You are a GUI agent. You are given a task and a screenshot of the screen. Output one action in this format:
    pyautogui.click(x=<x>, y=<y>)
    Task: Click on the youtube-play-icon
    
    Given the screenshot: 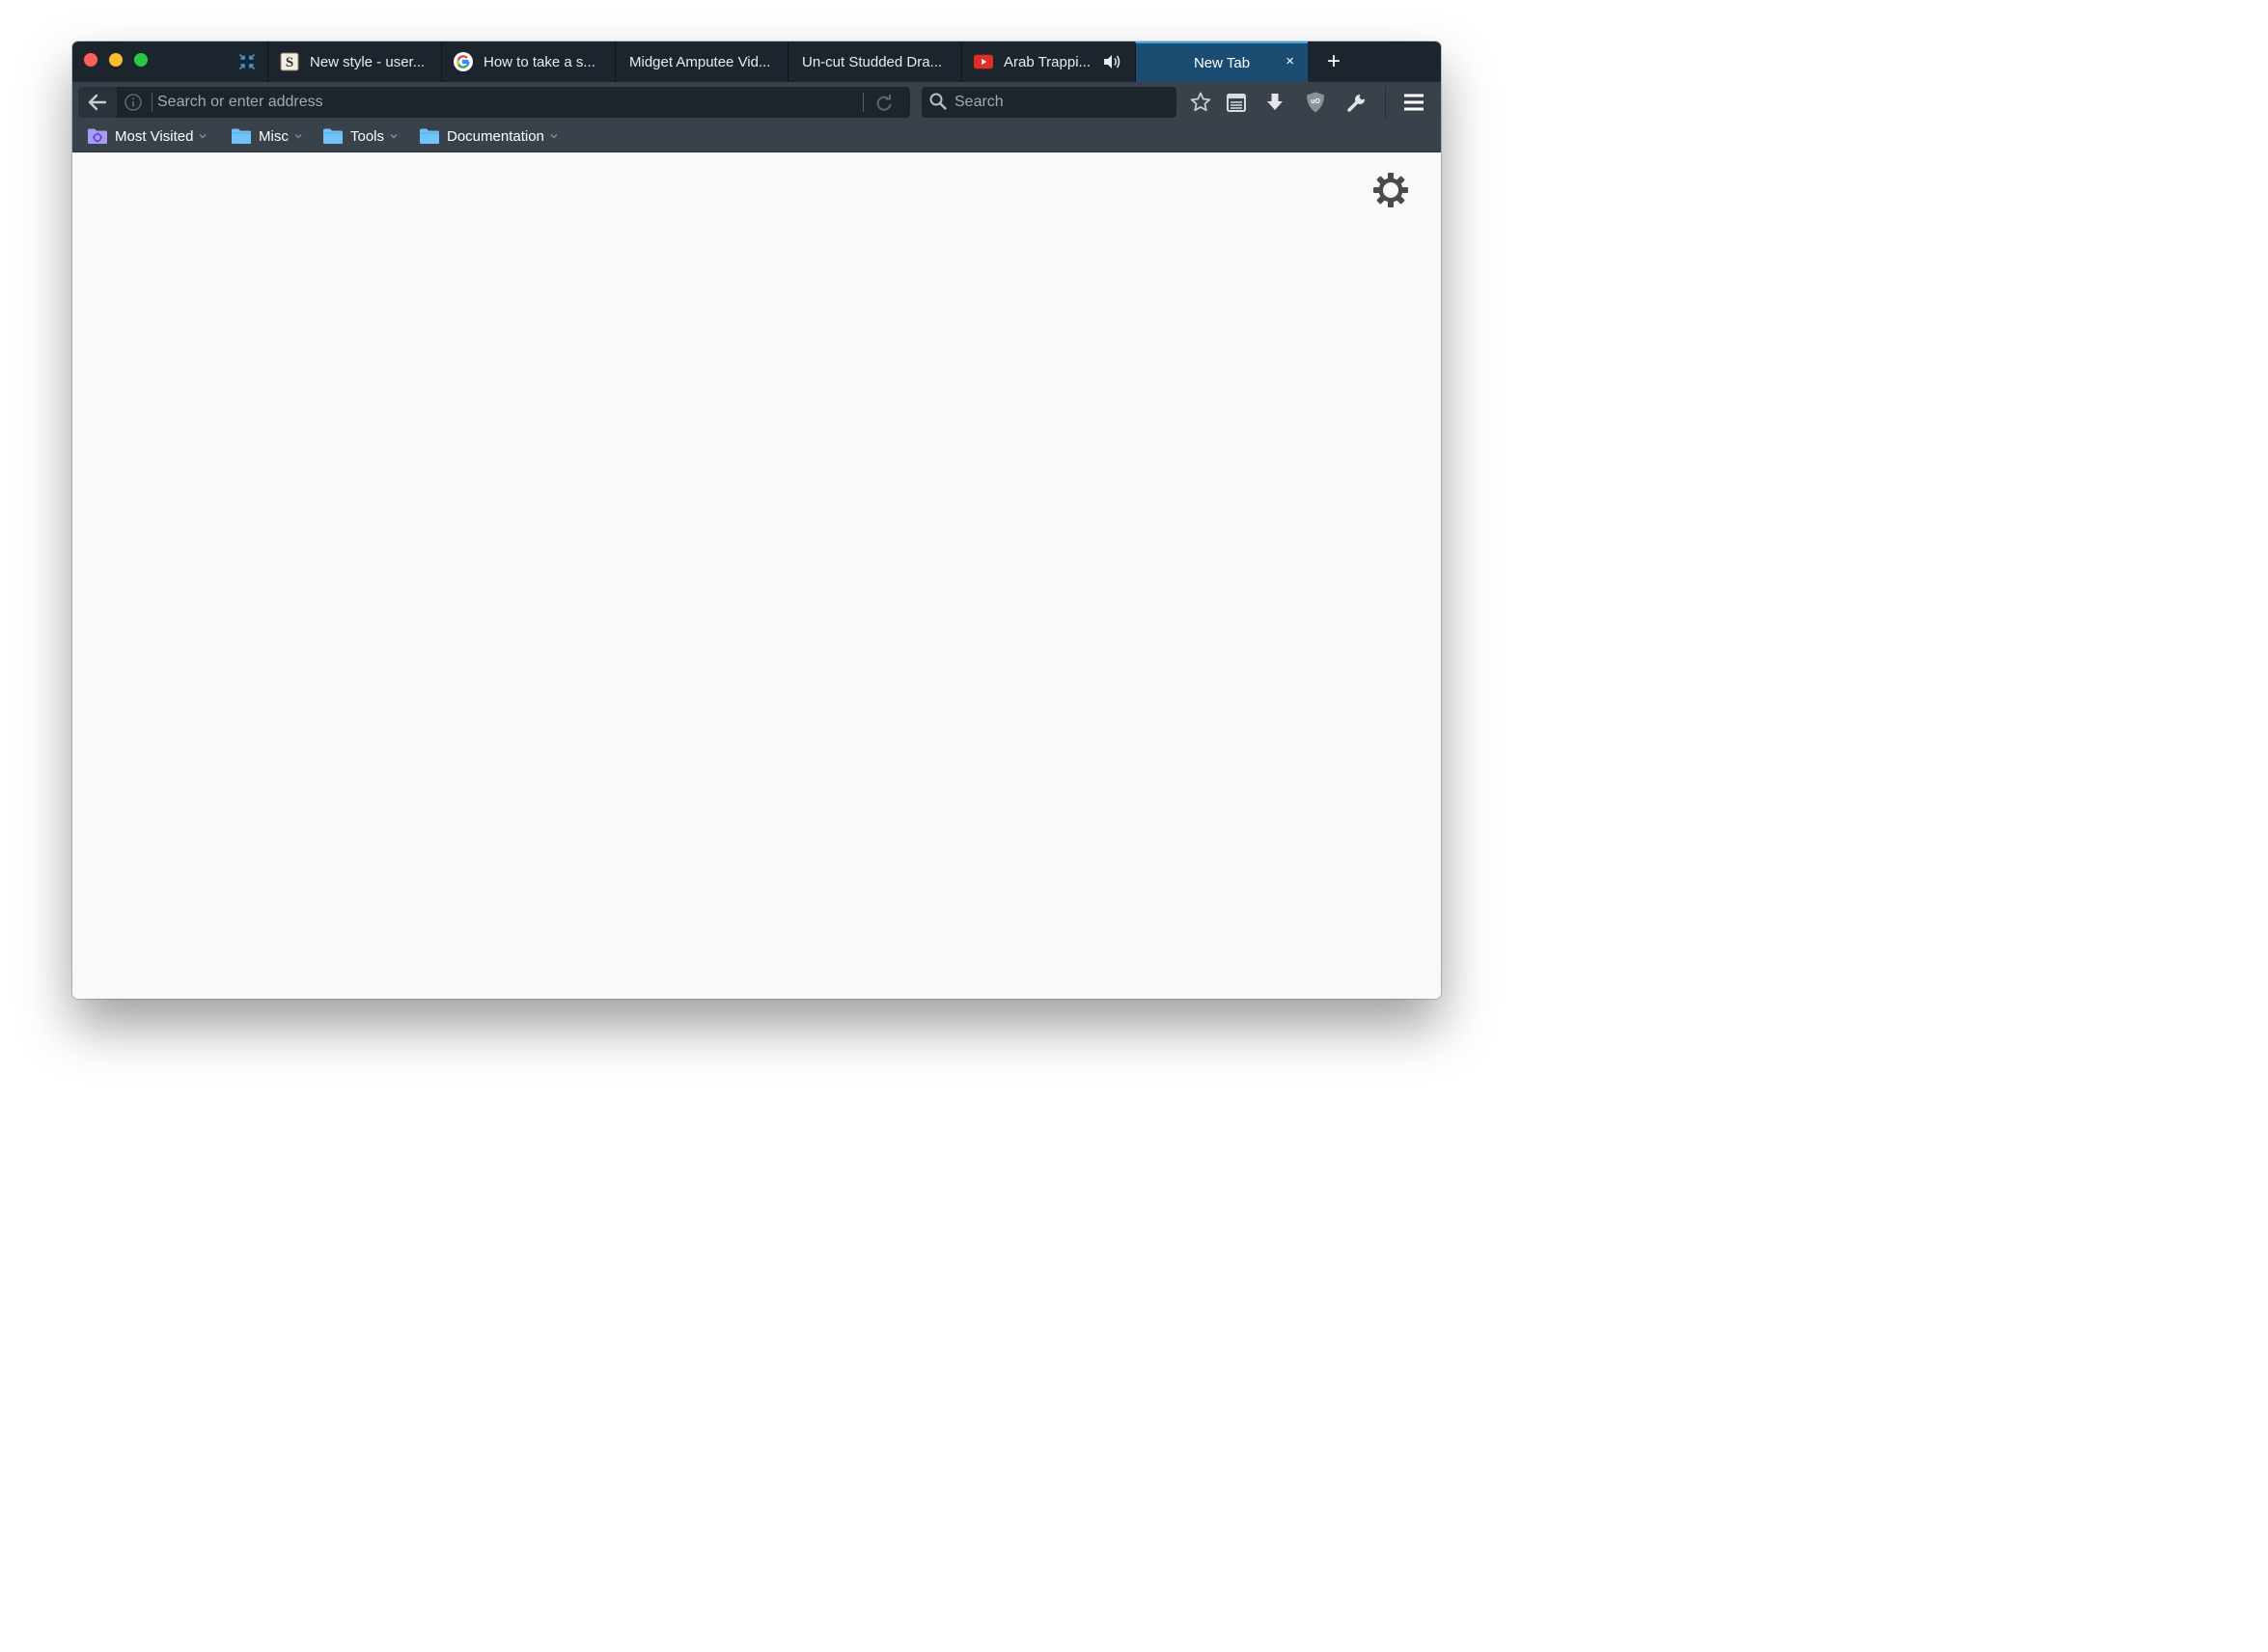 What is the action you would take?
    pyautogui.click(x=983, y=61)
    